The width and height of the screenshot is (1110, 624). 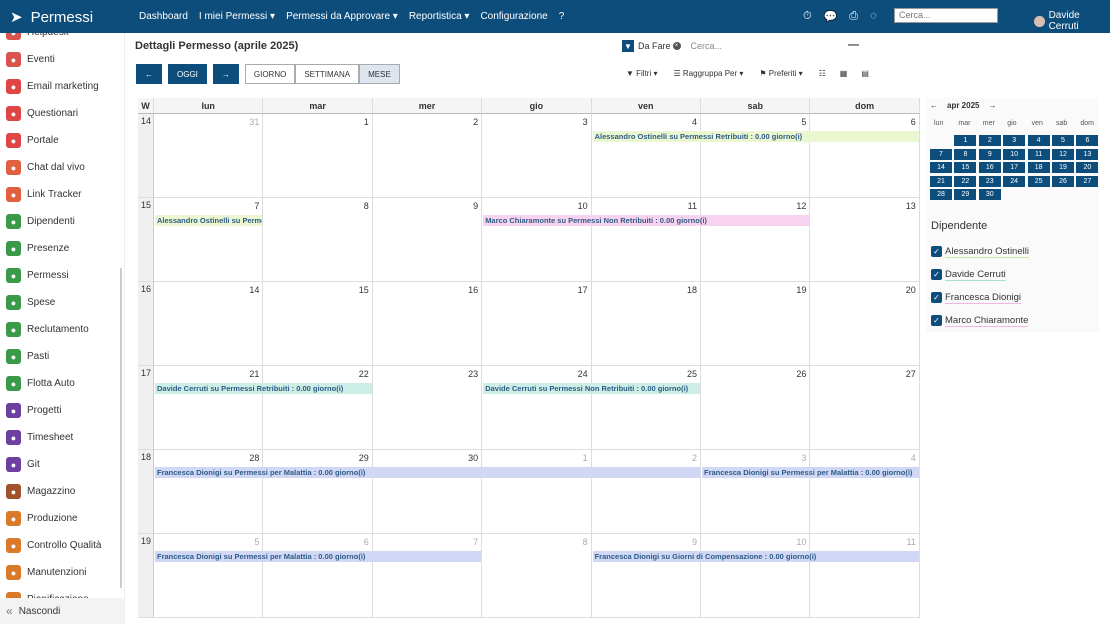 I want to click on group-by-button: ☰ Raggruppa Per ▾, so click(x=708, y=73).